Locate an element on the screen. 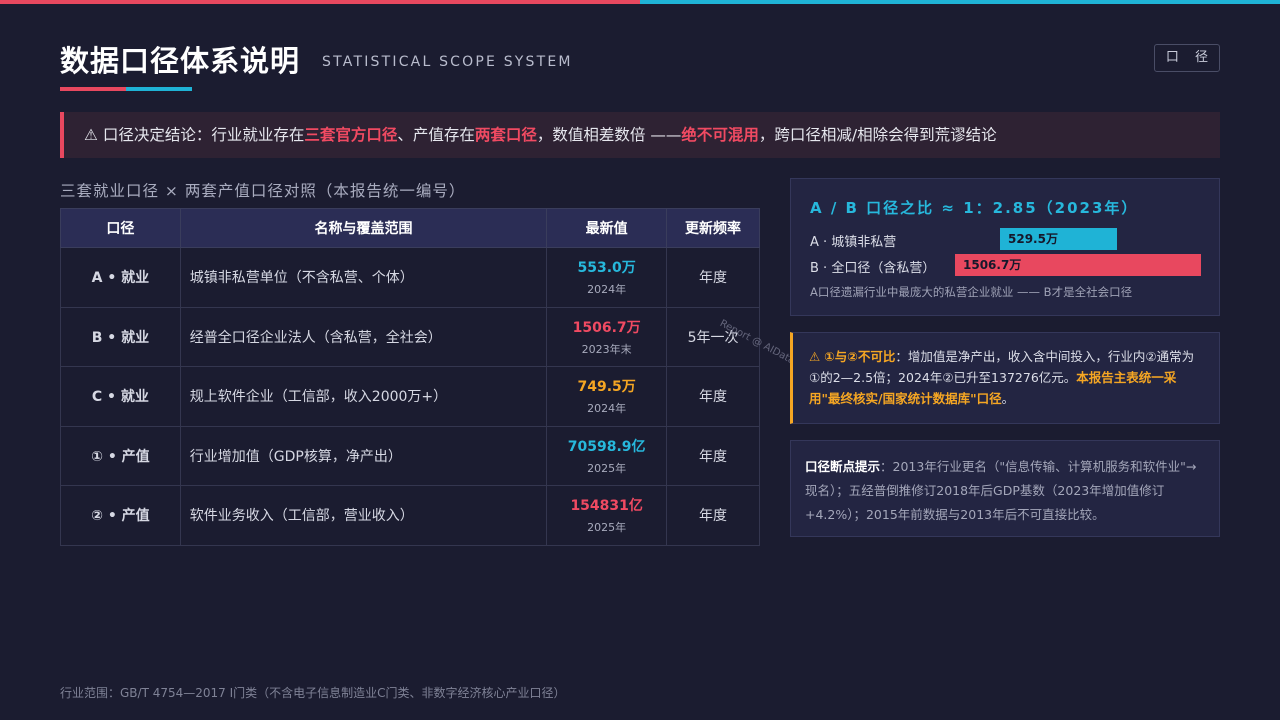  alert-text-4: ，跨口径相减/相除会得到荒谬结论 is located at coordinates (877, 135).